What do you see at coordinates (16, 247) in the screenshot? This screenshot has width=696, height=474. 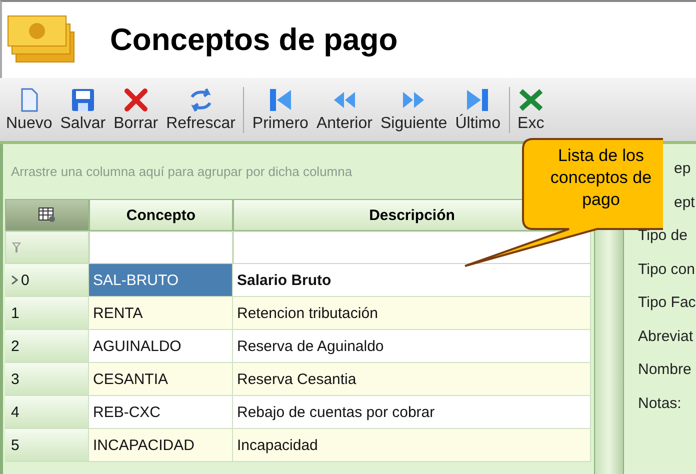 I see `filter-icon` at bounding box center [16, 247].